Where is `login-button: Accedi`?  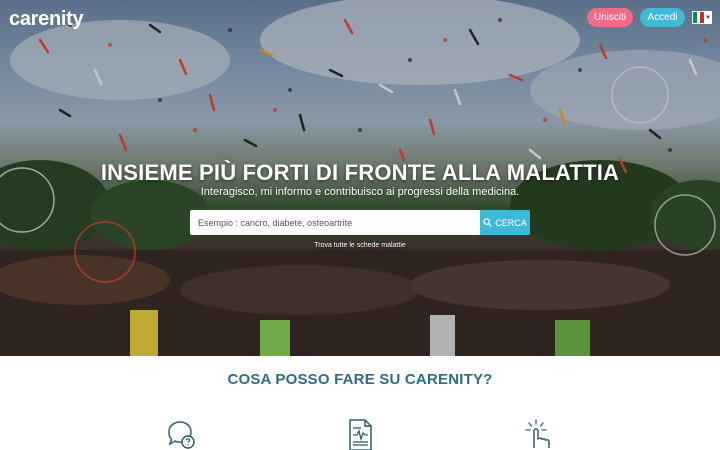
login-button: Accedi is located at coordinates (662, 17).